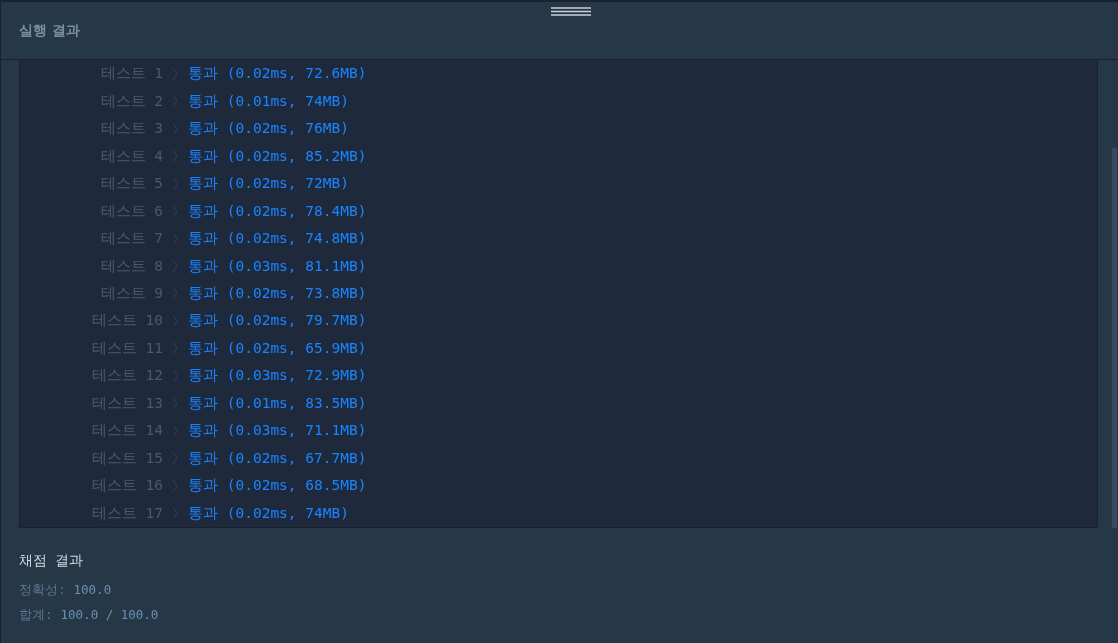 The height and width of the screenshot is (643, 1118). I want to click on test-result: 통과 (0.01ms, 74MB), so click(268, 101).